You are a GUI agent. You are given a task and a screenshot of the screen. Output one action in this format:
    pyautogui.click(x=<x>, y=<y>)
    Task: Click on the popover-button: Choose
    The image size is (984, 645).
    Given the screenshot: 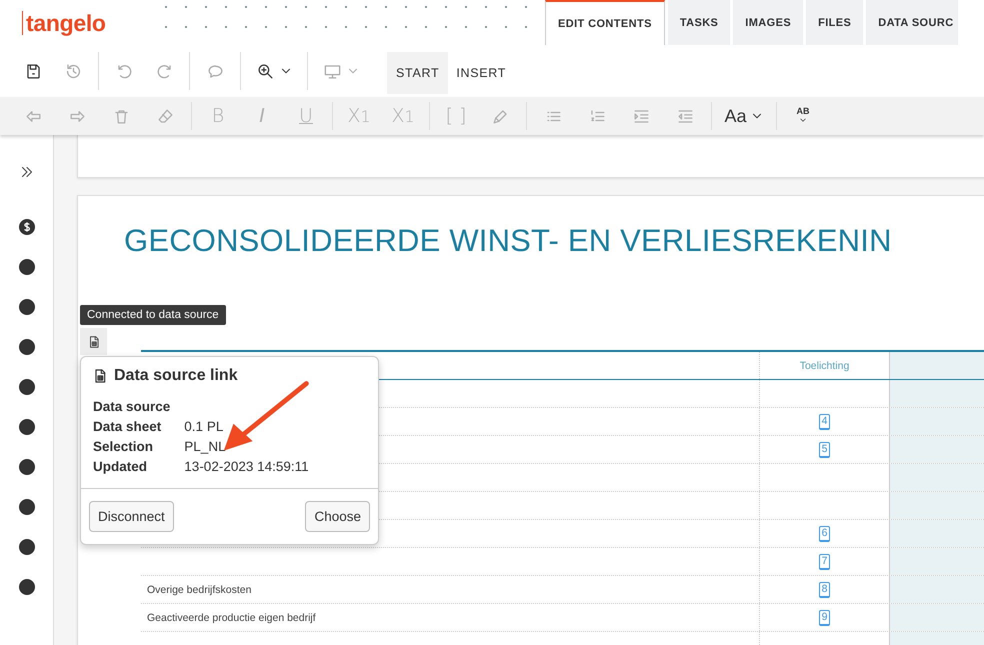 What is the action you would take?
    pyautogui.click(x=337, y=516)
    